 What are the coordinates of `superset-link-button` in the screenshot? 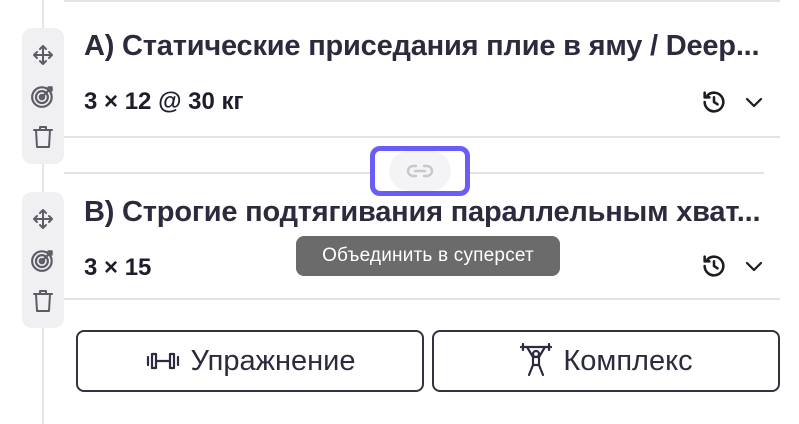 It's located at (420, 171).